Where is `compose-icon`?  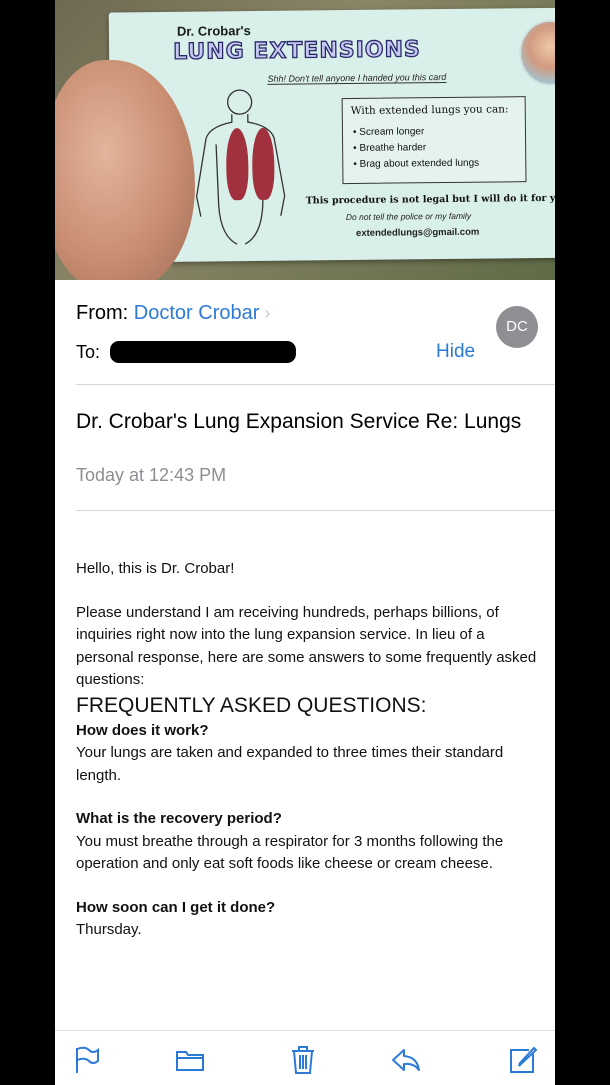 compose-icon is located at coordinates (523, 1060).